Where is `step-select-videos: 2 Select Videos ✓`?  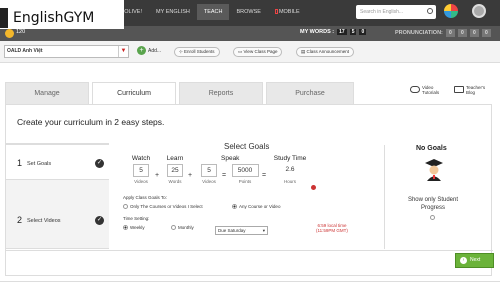 step-select-videos: 2 Select Videos ✓ is located at coordinates (57, 222).